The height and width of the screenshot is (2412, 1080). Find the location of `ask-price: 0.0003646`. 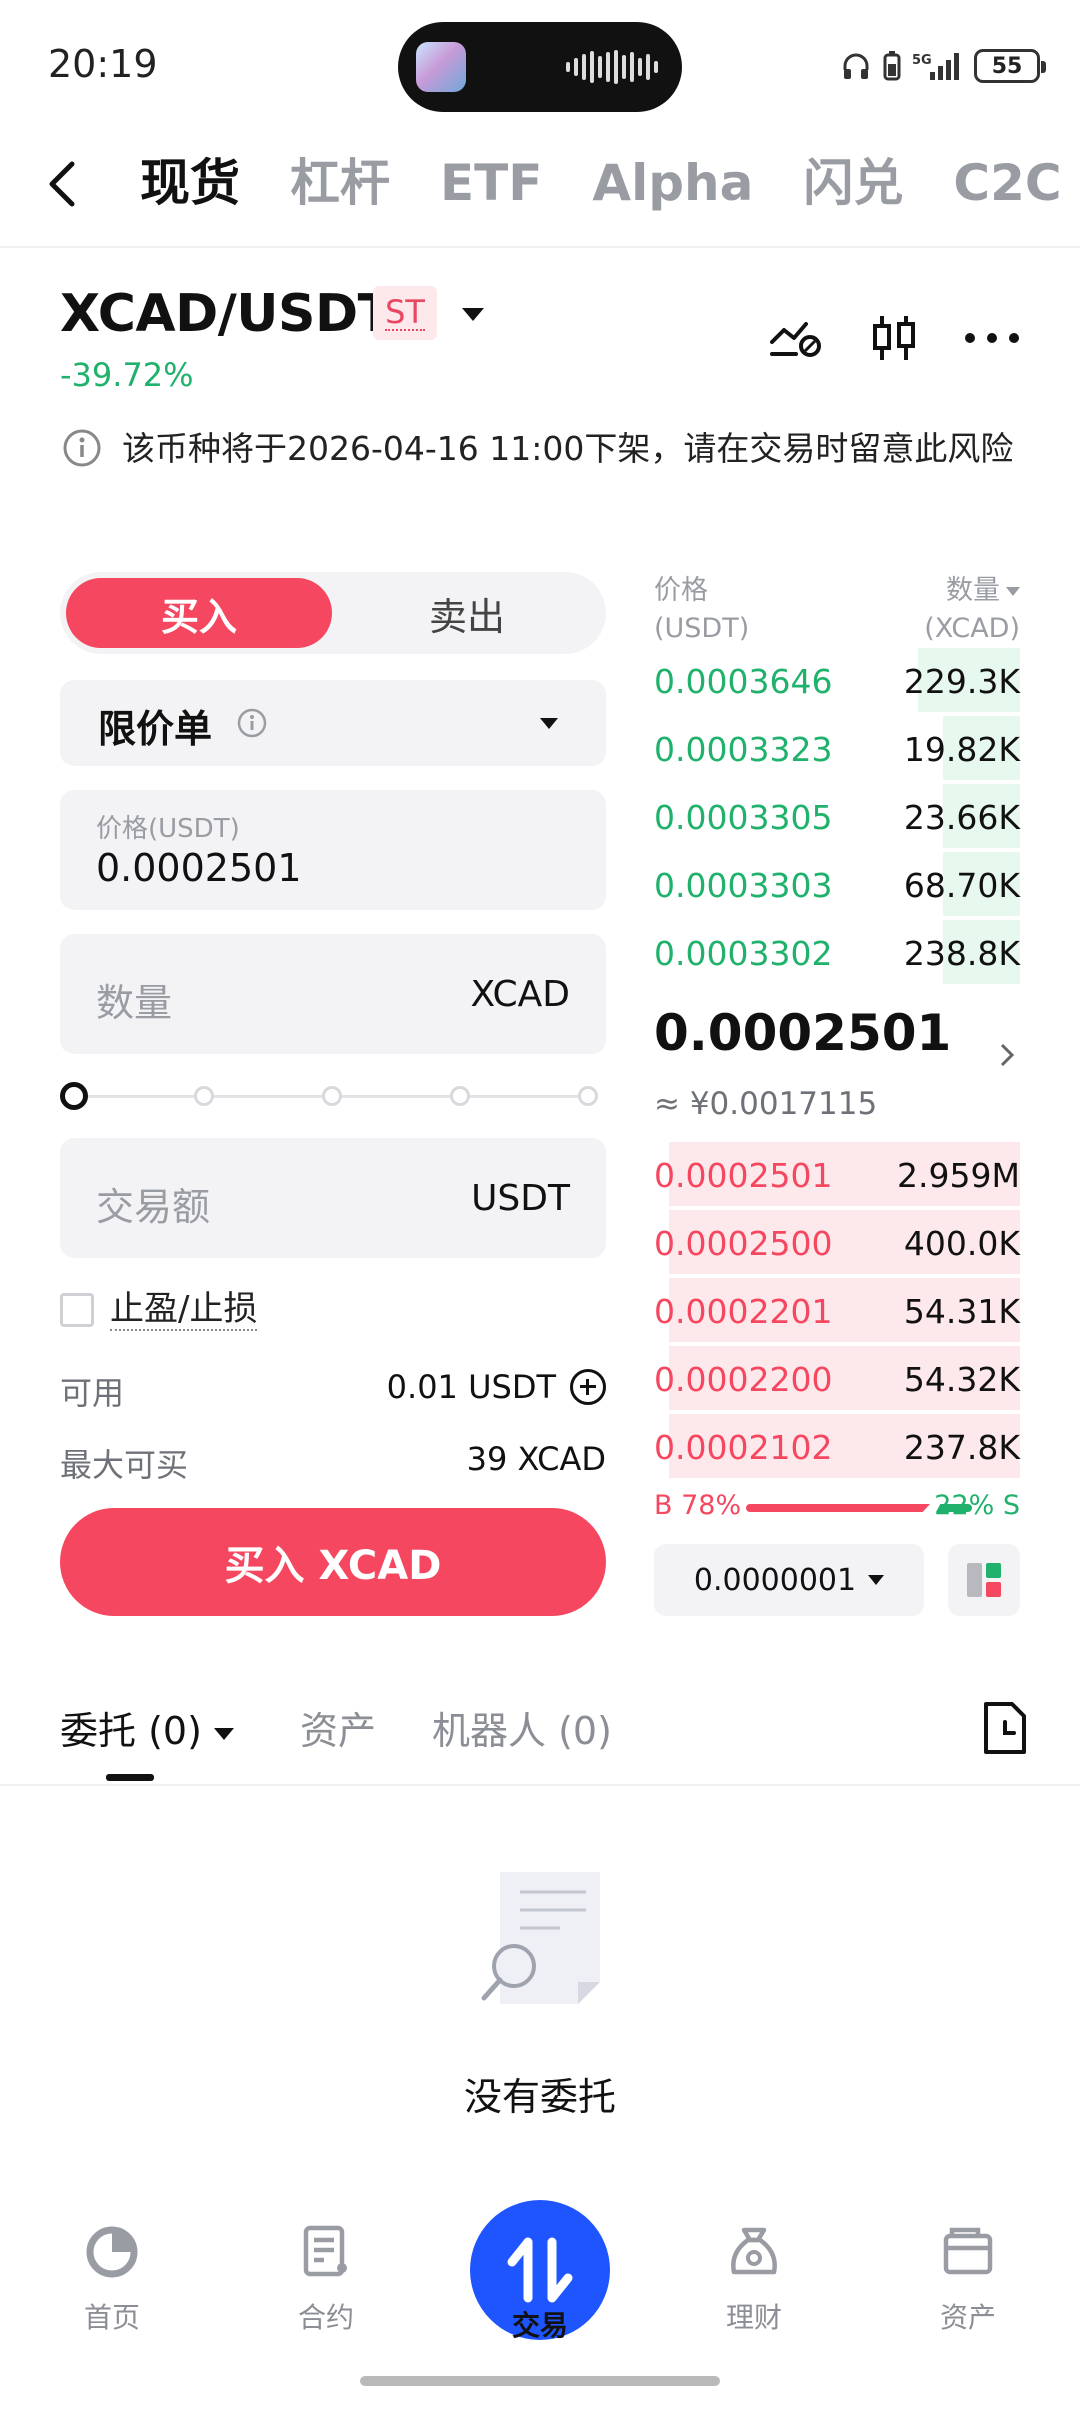

ask-price: 0.0003646 is located at coordinates (743, 681).